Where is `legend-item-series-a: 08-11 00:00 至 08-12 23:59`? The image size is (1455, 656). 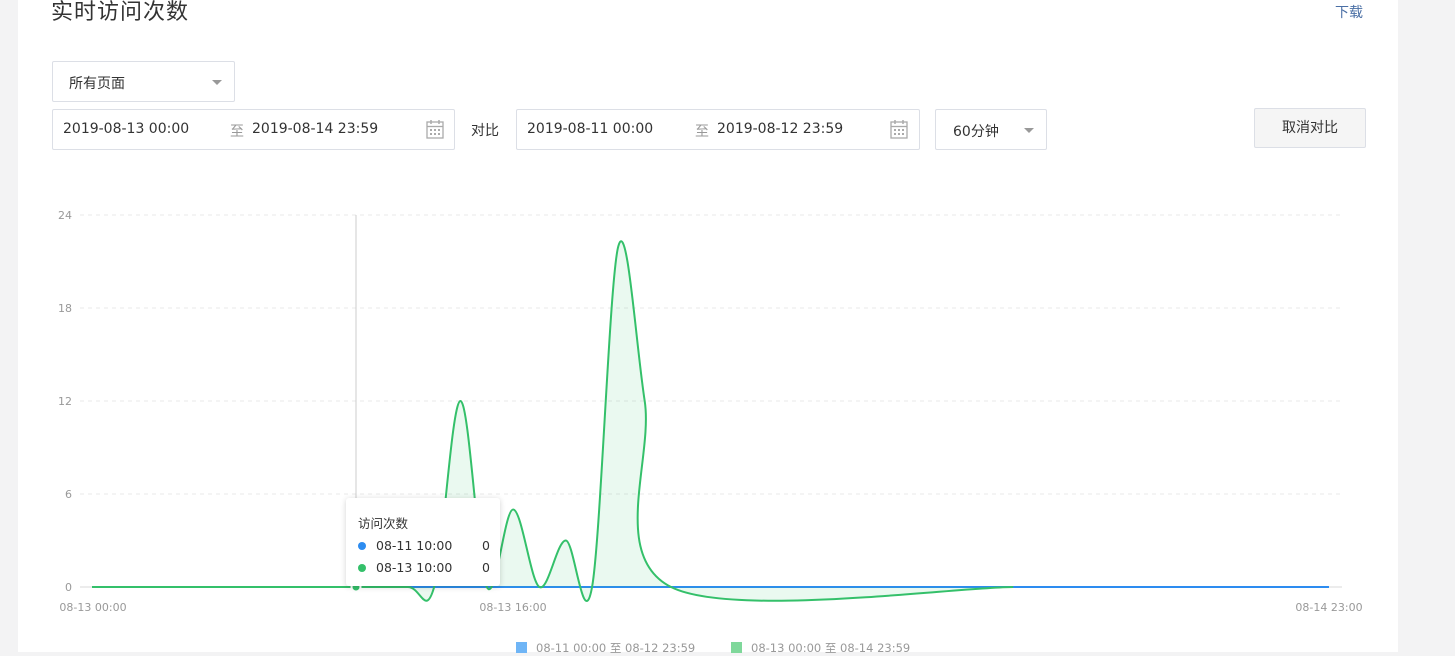 legend-item-series-a: 08-11 00:00 至 08-12 23:59 is located at coordinates (605, 648).